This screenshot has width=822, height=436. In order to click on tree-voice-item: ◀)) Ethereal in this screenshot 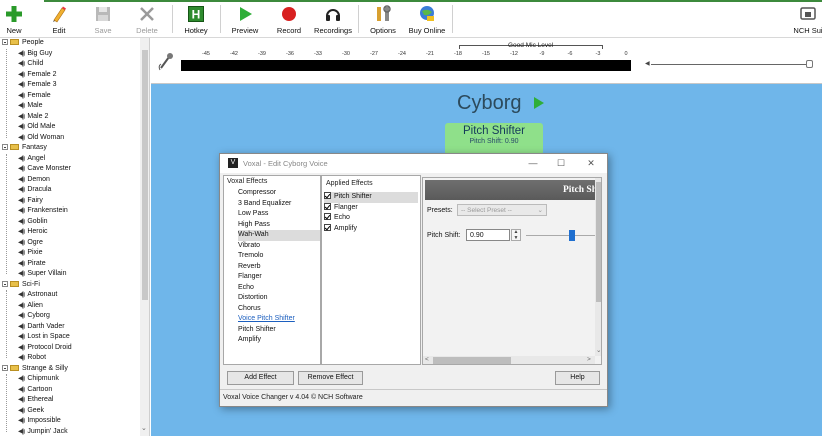, I will do `click(26, 400)`.